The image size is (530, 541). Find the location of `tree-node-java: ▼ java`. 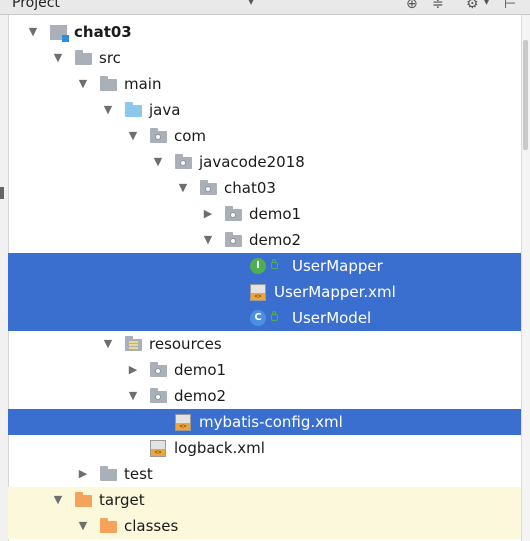

tree-node-java: ▼ java is located at coordinates (264, 110).